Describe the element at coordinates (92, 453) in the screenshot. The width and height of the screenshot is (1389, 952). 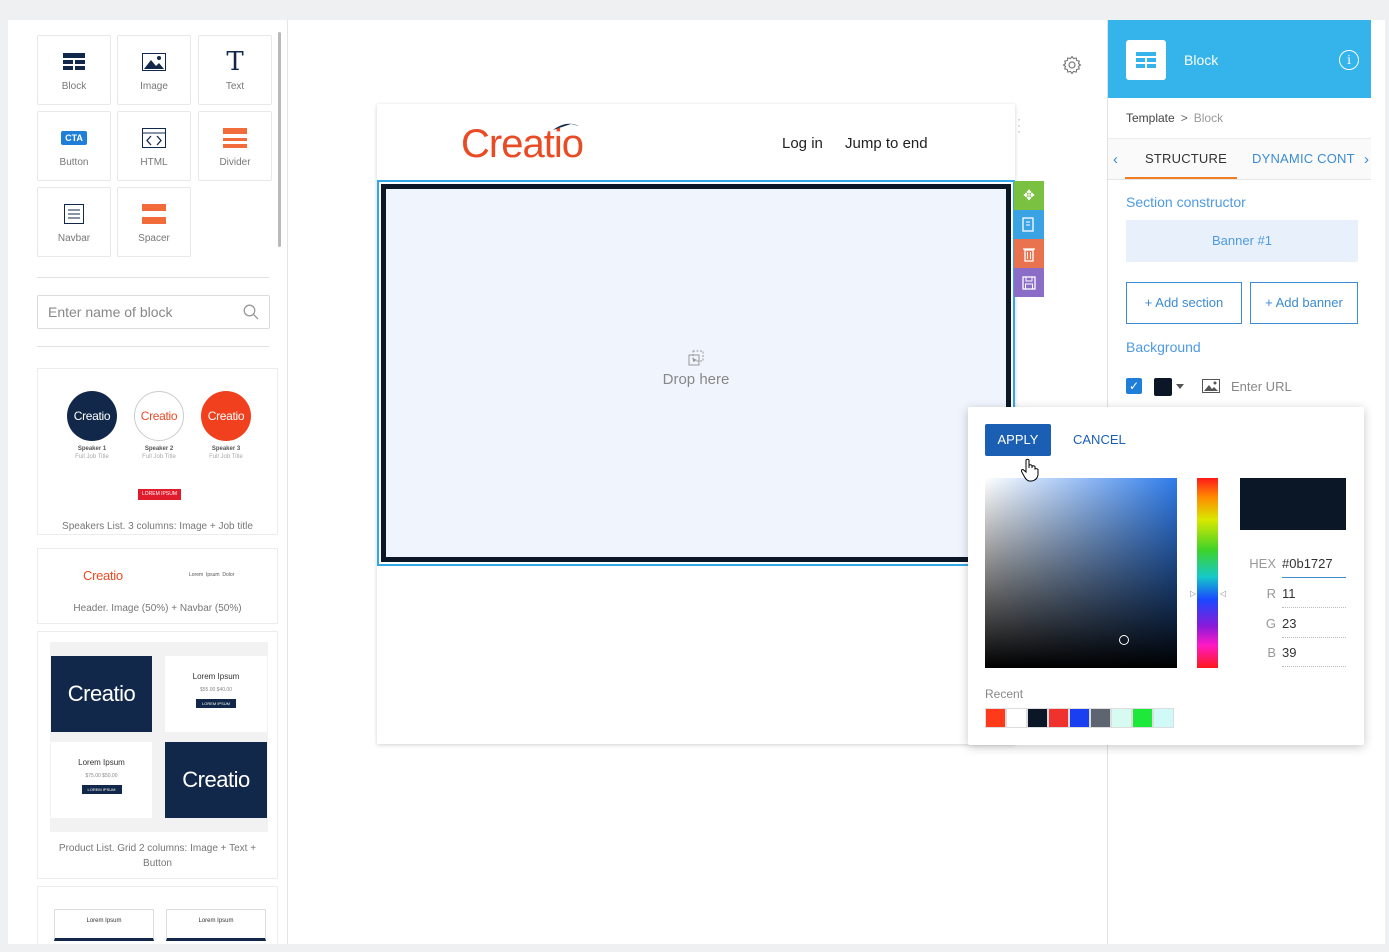
I see `speaker-name: Speaker 1 Full Job Title` at that location.